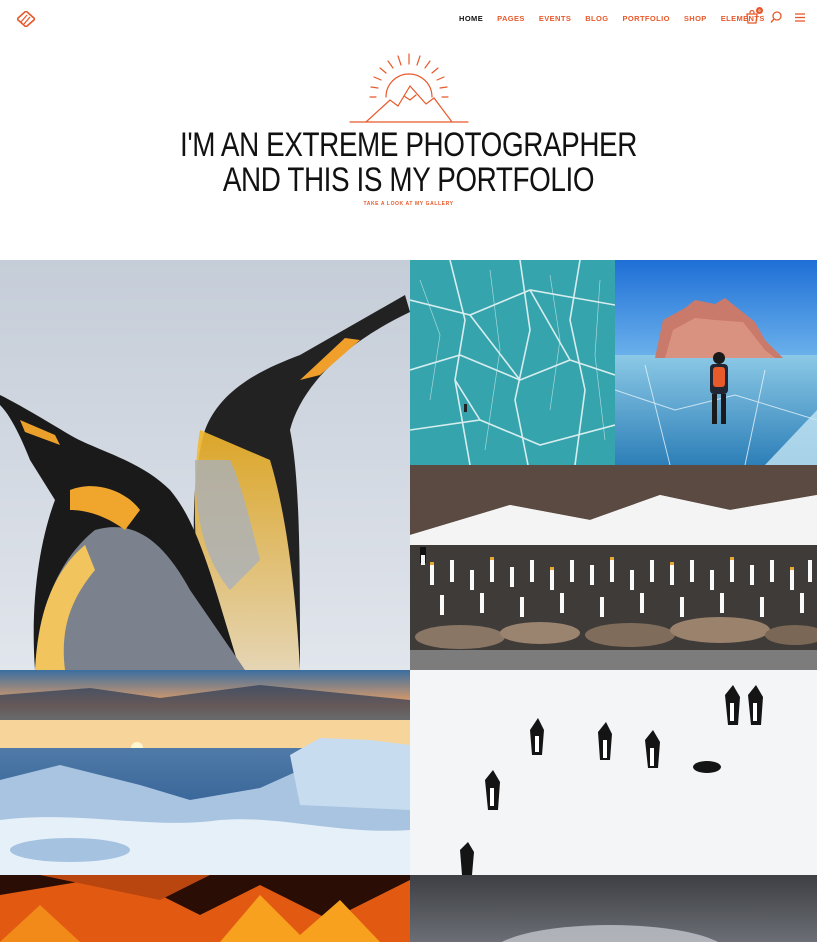 This screenshot has height=942, width=817. I want to click on gallery-item-cracked-ice, so click(512, 362).